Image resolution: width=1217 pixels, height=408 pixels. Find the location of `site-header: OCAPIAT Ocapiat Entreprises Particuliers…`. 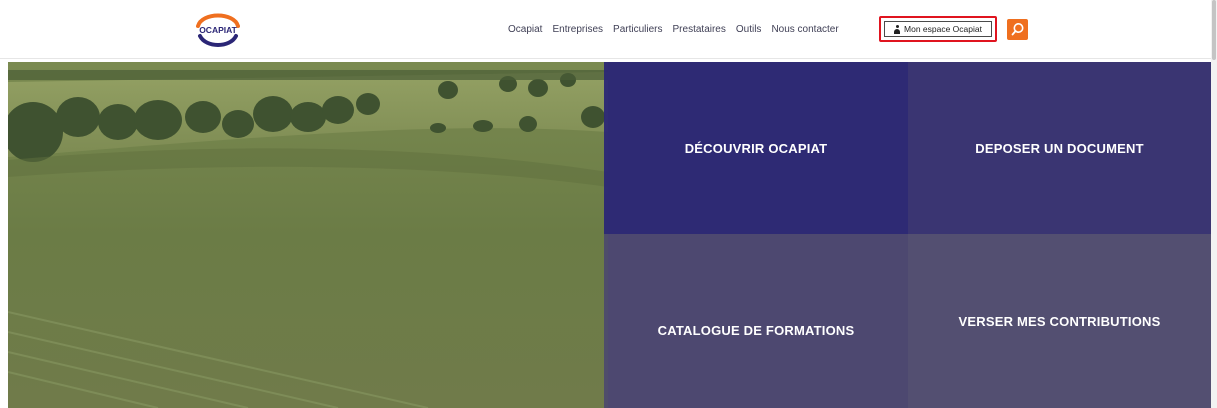

site-header: OCAPIAT Ocapiat Entreprises Particuliers… is located at coordinates (608, 29).